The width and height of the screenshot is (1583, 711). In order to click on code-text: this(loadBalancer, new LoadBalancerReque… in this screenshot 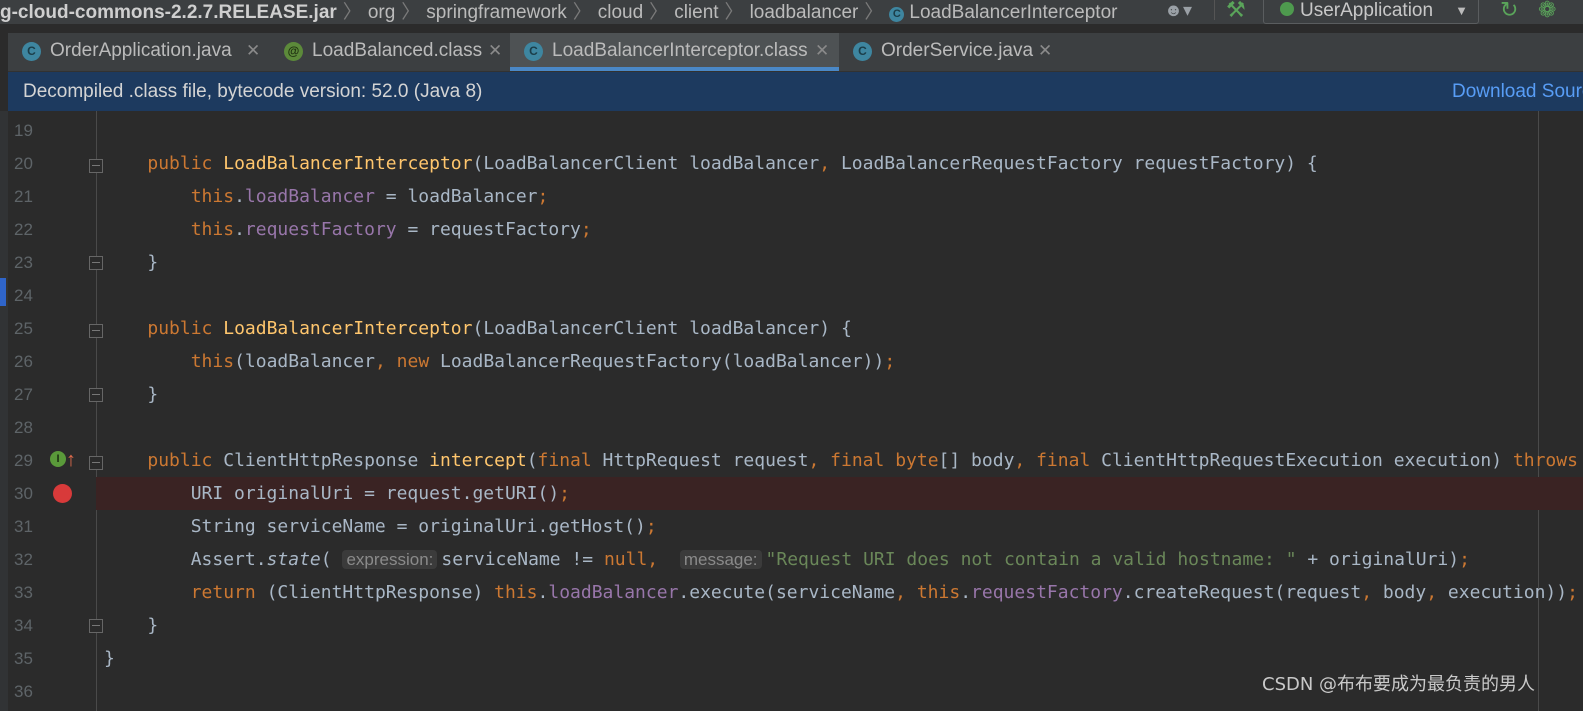, I will do `click(543, 361)`.